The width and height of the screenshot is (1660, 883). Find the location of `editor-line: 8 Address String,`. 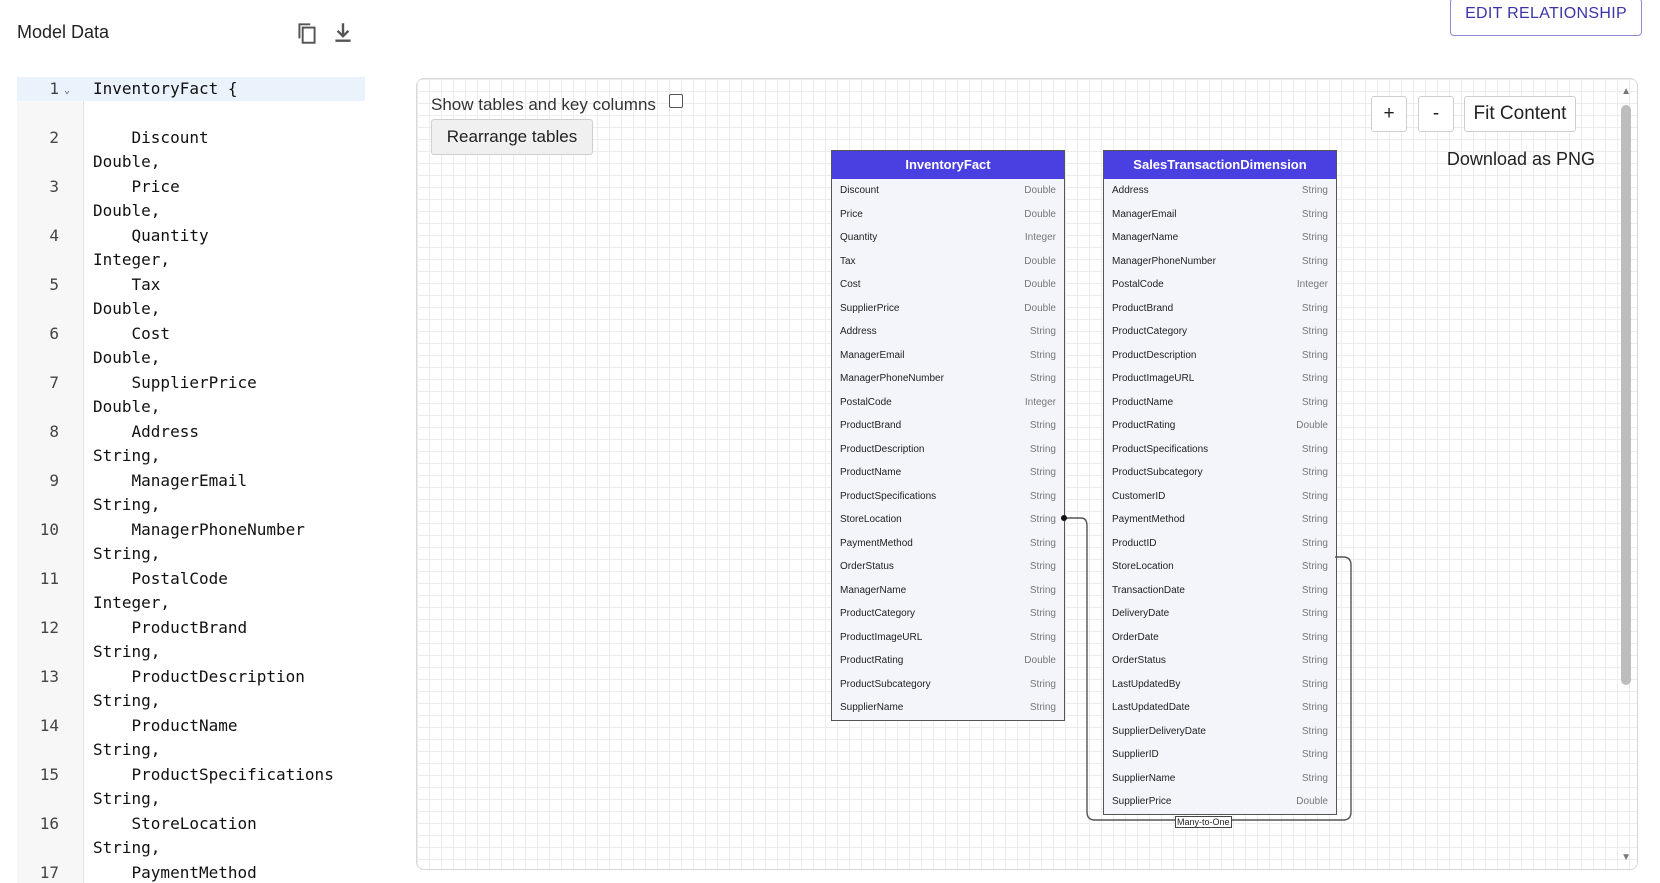

editor-line: 8 Address String, is located at coordinates (191, 444).